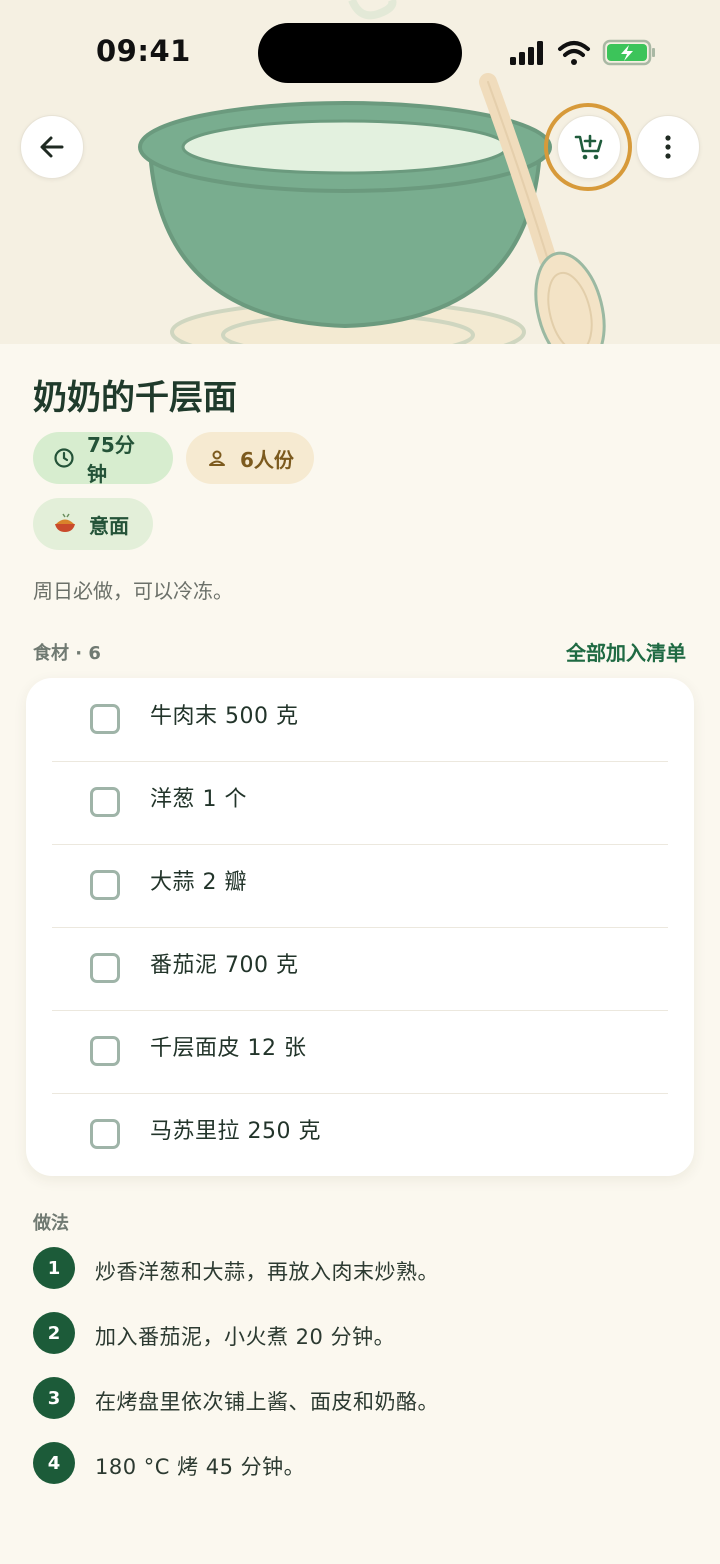  I want to click on status-icons, so click(582, 52).